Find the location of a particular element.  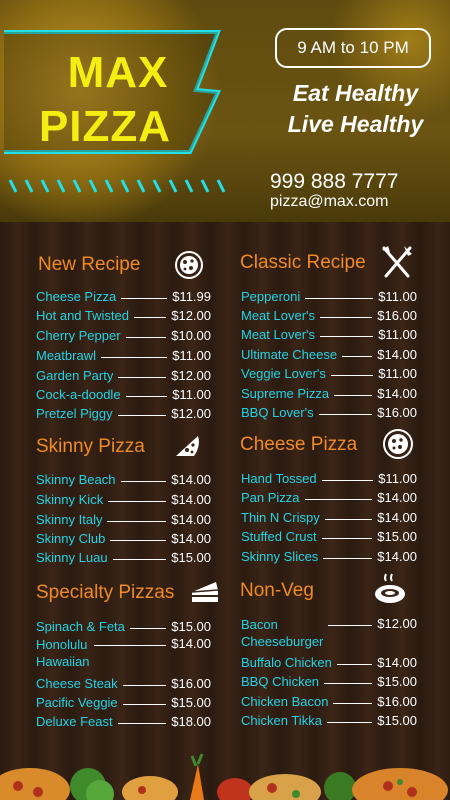

item-name: Chicken Tikka is located at coordinates (281, 720).